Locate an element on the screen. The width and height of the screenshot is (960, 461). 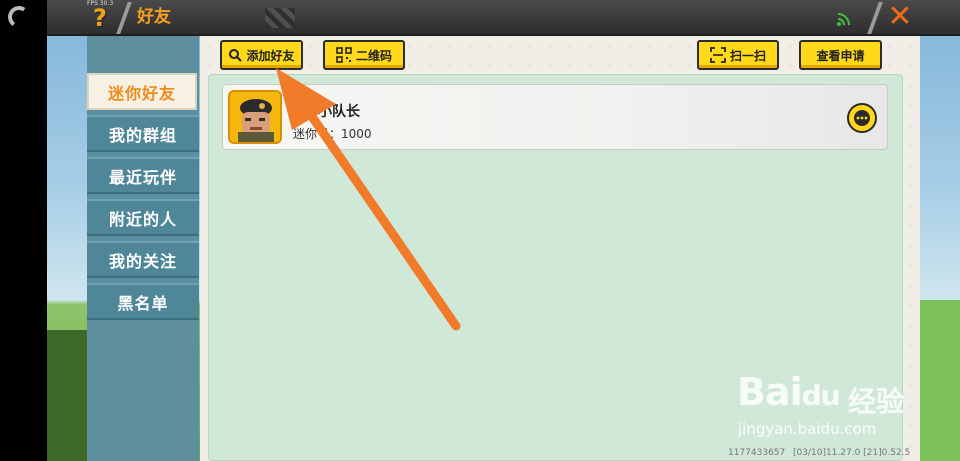
sidebar-item-nearby: 附近的人 is located at coordinates (143, 217).